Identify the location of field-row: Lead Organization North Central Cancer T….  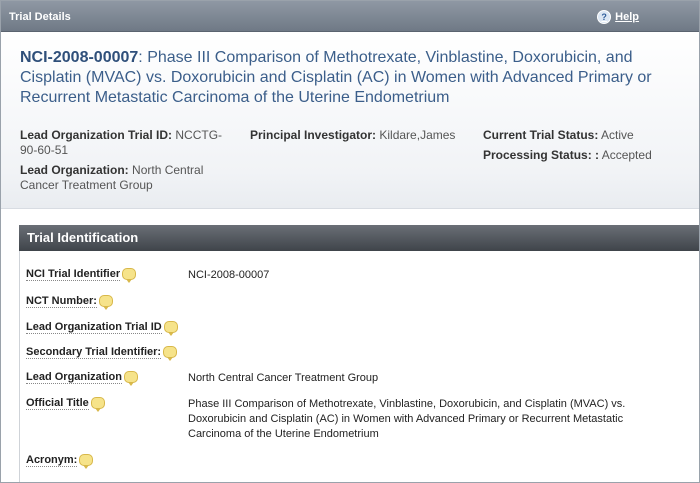
(352, 378).